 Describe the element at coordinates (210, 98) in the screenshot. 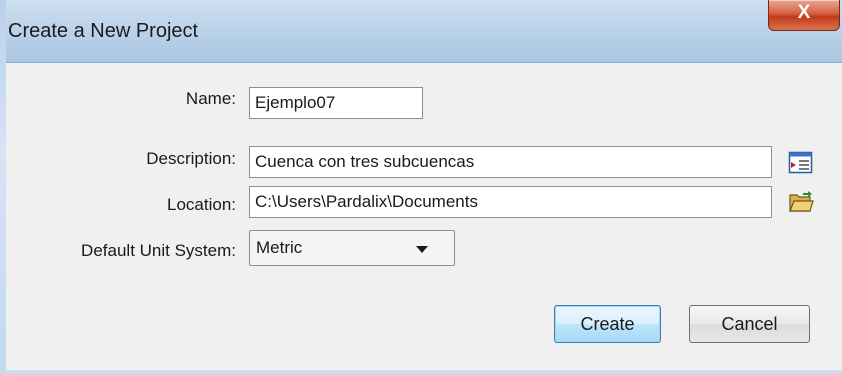

I see `name-label: Name:` at that location.